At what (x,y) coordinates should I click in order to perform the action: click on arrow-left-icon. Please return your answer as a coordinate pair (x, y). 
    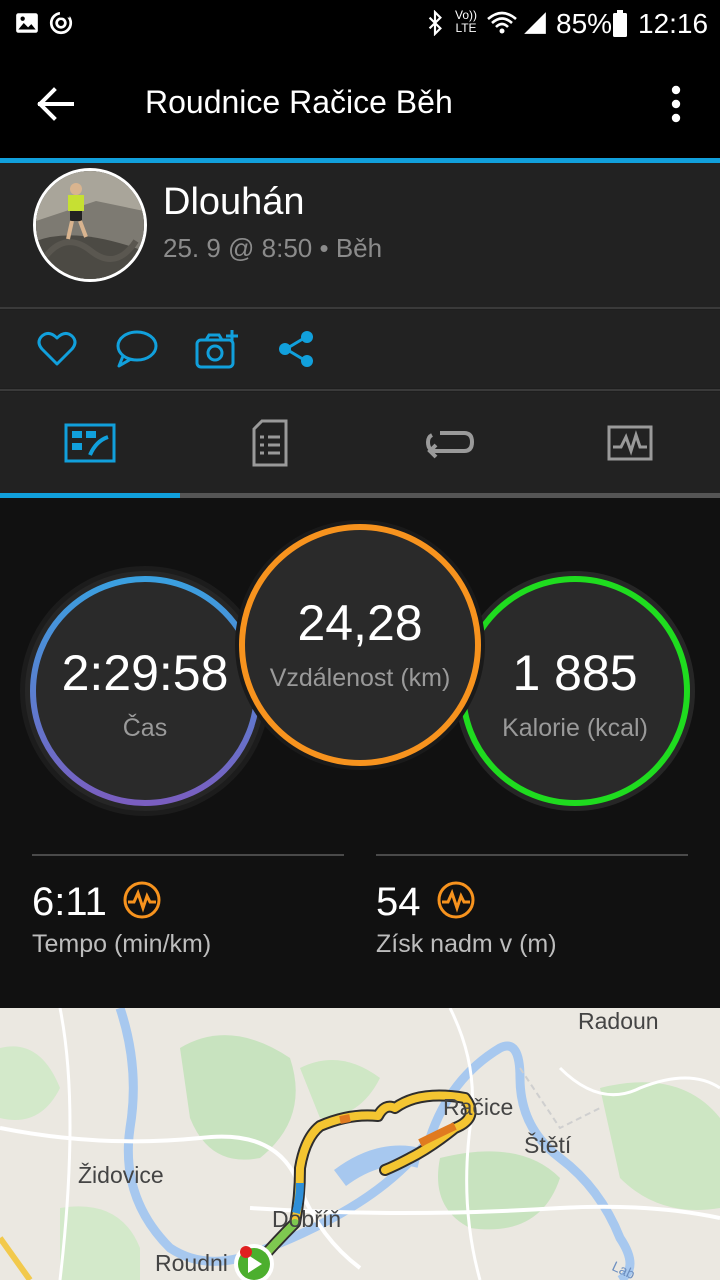
    Looking at the image, I should click on (56, 104).